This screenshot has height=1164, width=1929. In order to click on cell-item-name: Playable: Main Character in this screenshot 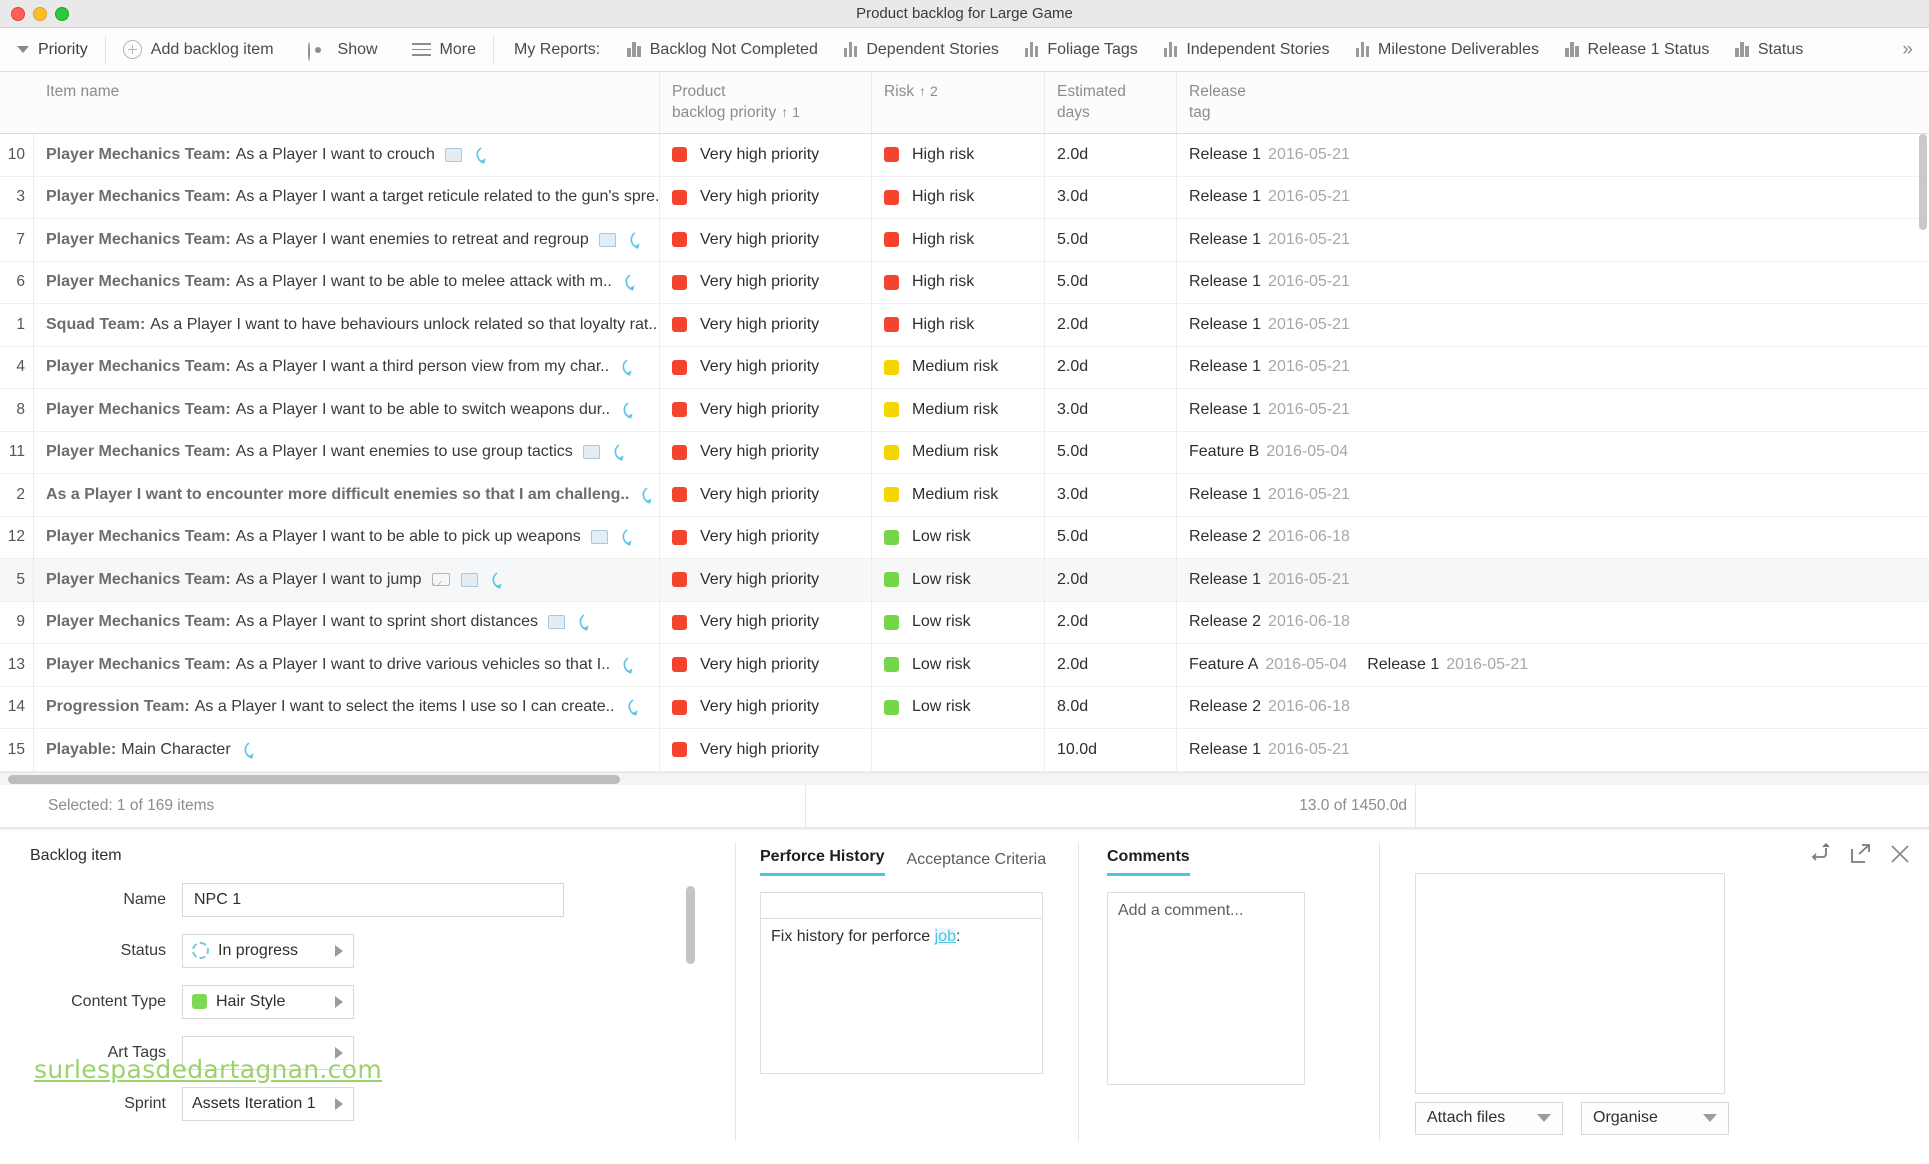, I will do `click(347, 750)`.